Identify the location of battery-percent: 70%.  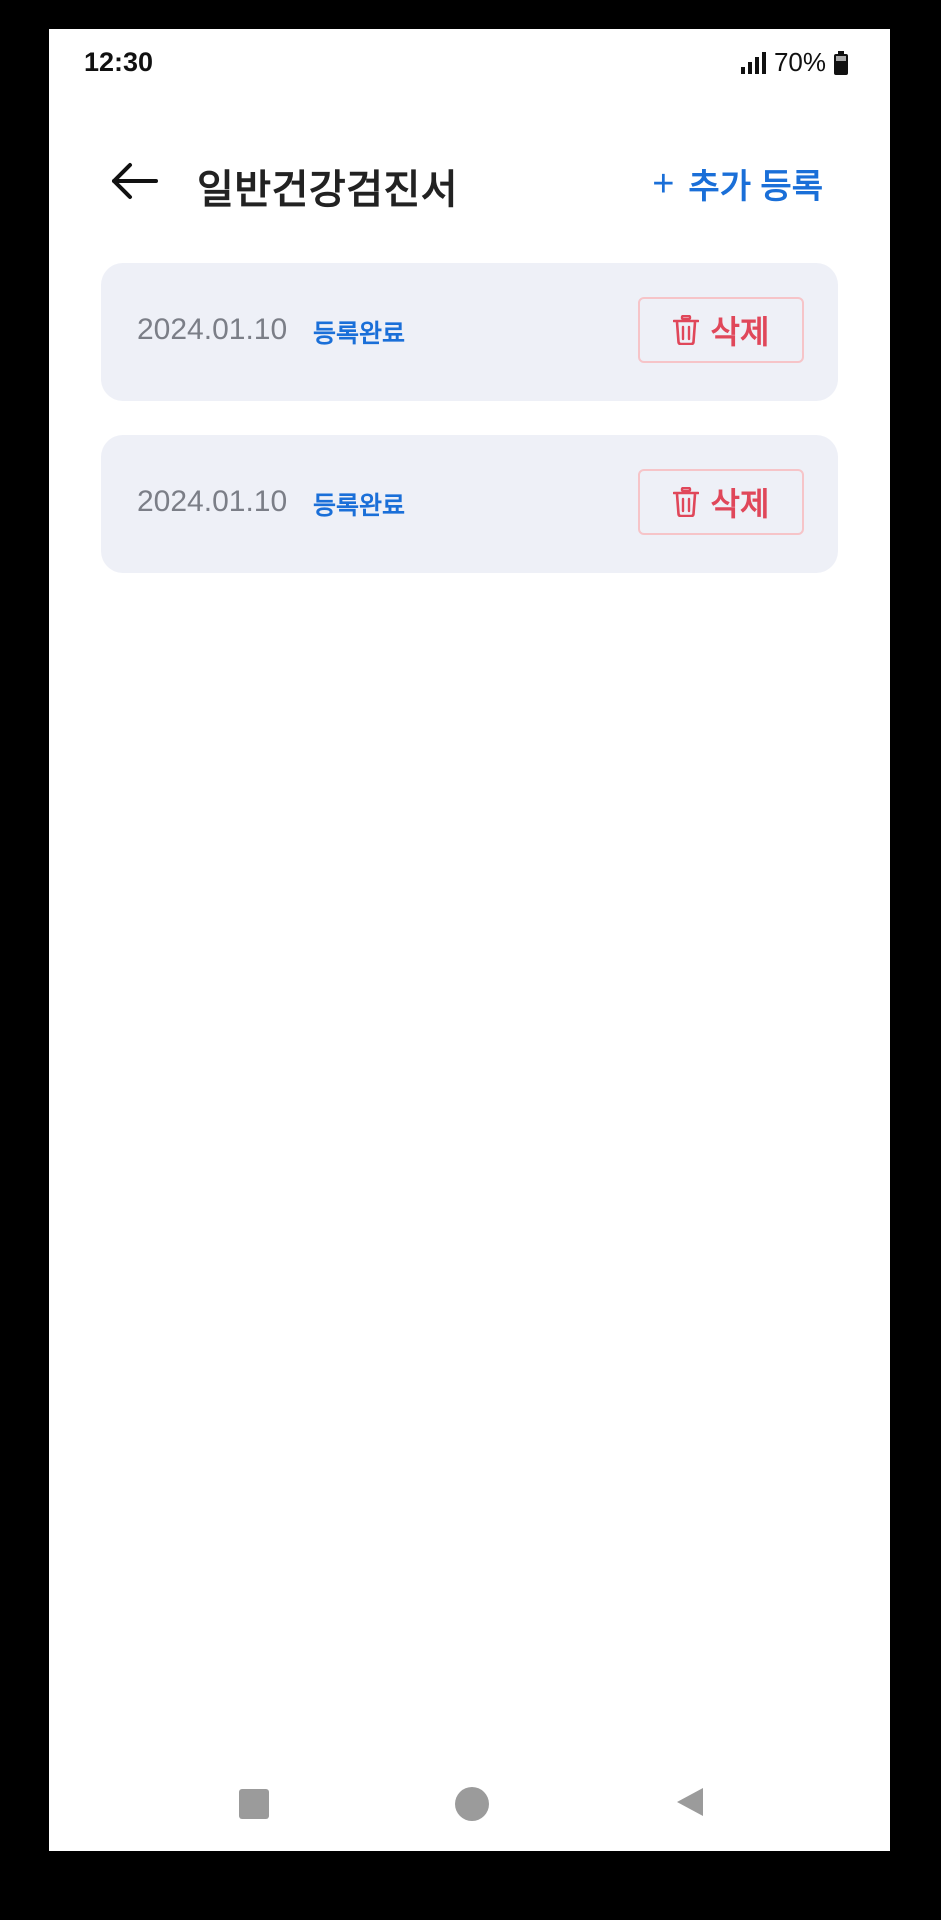
(799, 62).